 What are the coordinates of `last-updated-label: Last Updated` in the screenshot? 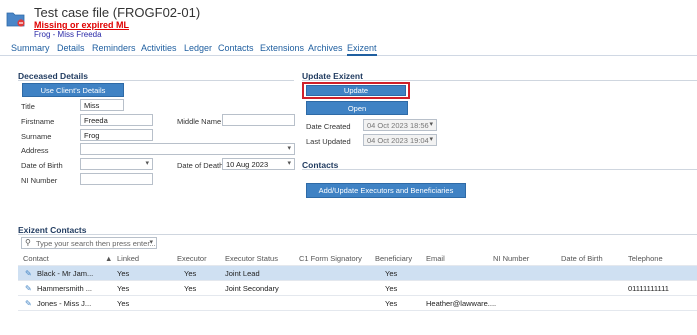 It's located at (328, 141).